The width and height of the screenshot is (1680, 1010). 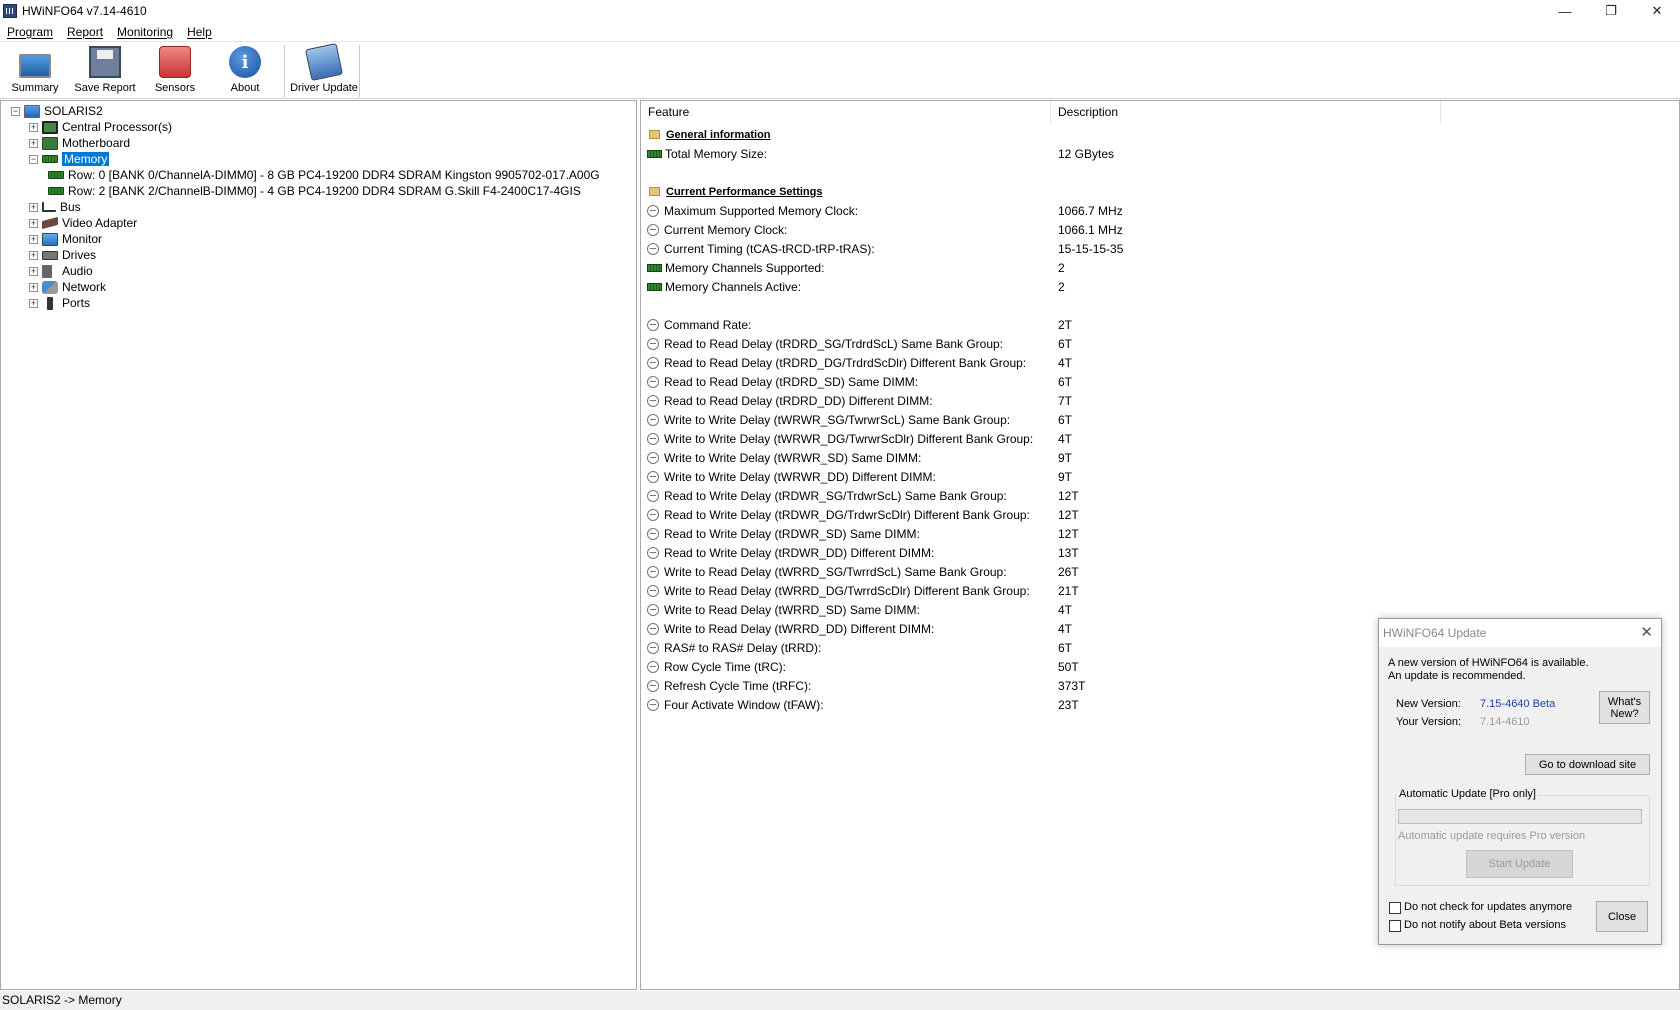 I want to click on auto-update-group-title: Automatic Update [Pro only], so click(x=1467, y=794).